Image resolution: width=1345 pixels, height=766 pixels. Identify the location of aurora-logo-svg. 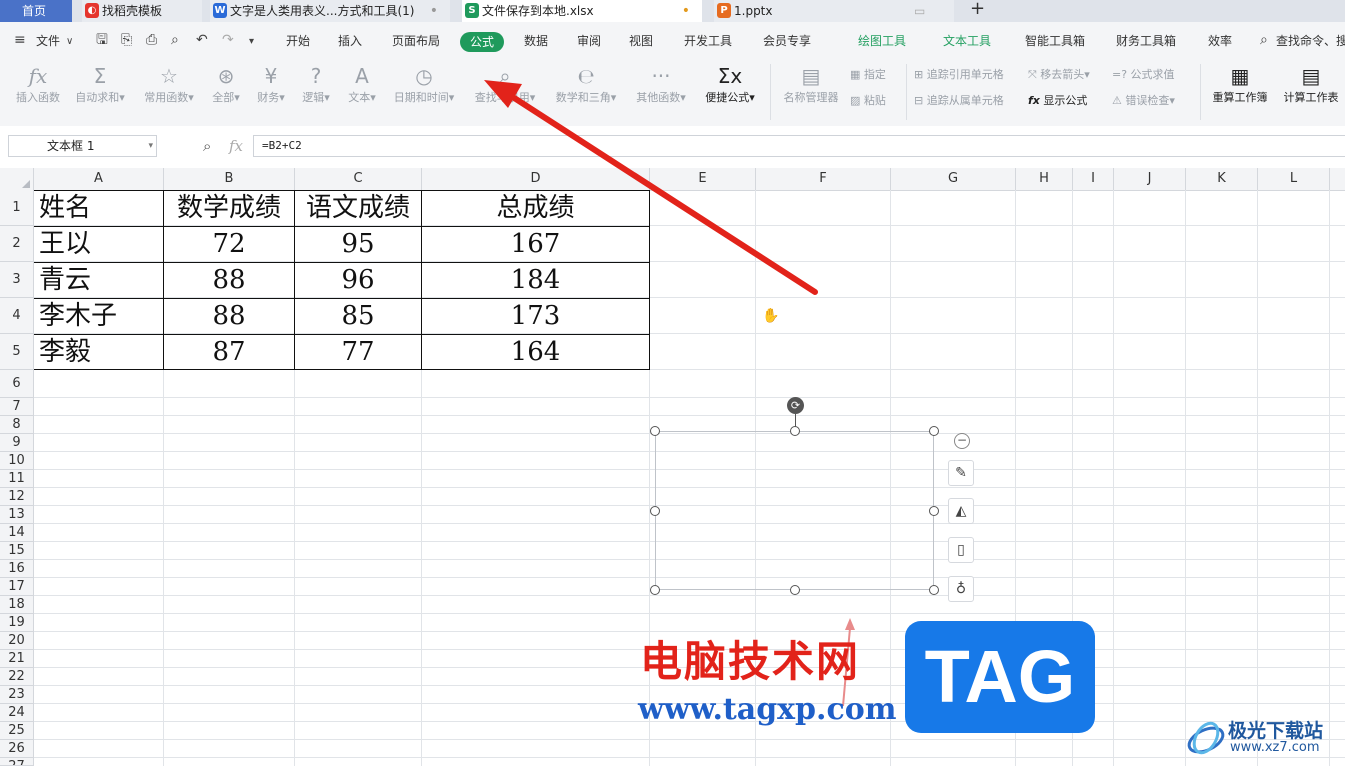
(1206, 738).